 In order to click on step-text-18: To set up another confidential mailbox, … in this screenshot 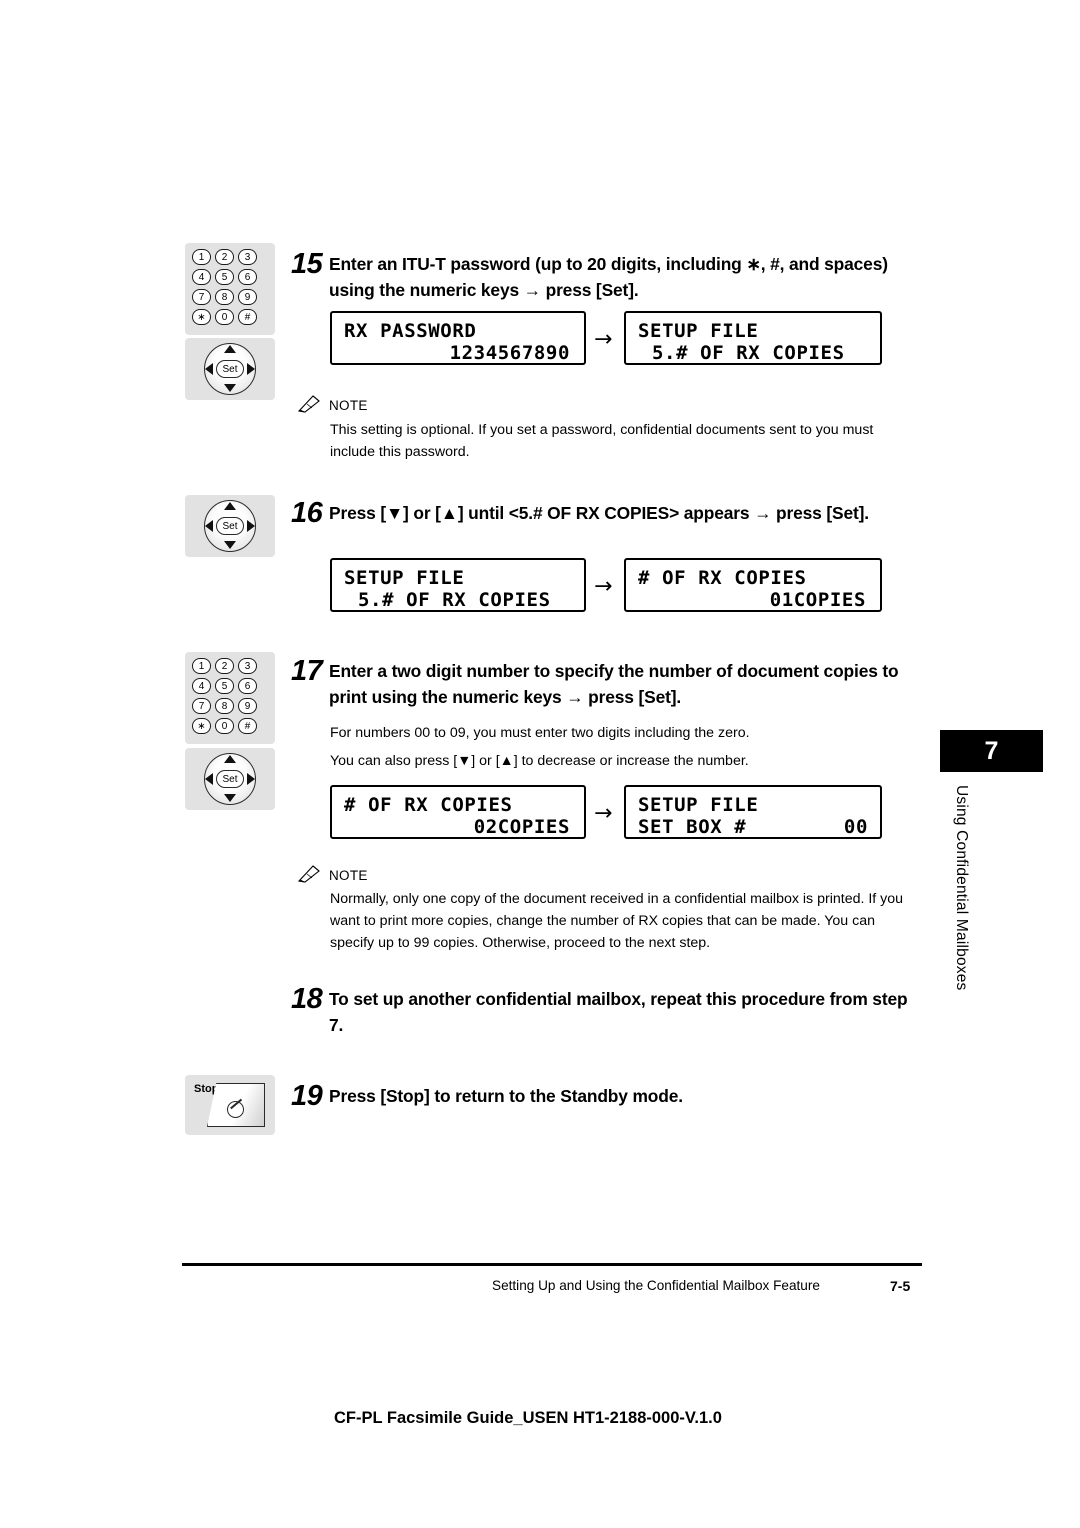, I will do `click(618, 1012)`.